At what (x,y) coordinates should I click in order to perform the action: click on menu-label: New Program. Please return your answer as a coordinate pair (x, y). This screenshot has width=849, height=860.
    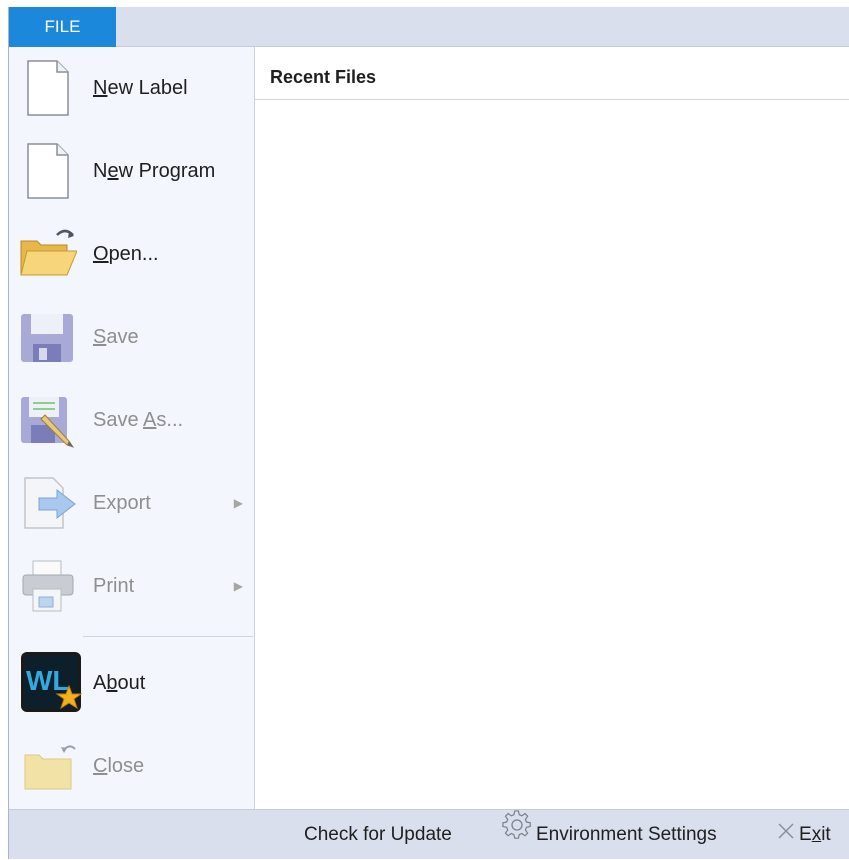
    Looking at the image, I should click on (154, 171).